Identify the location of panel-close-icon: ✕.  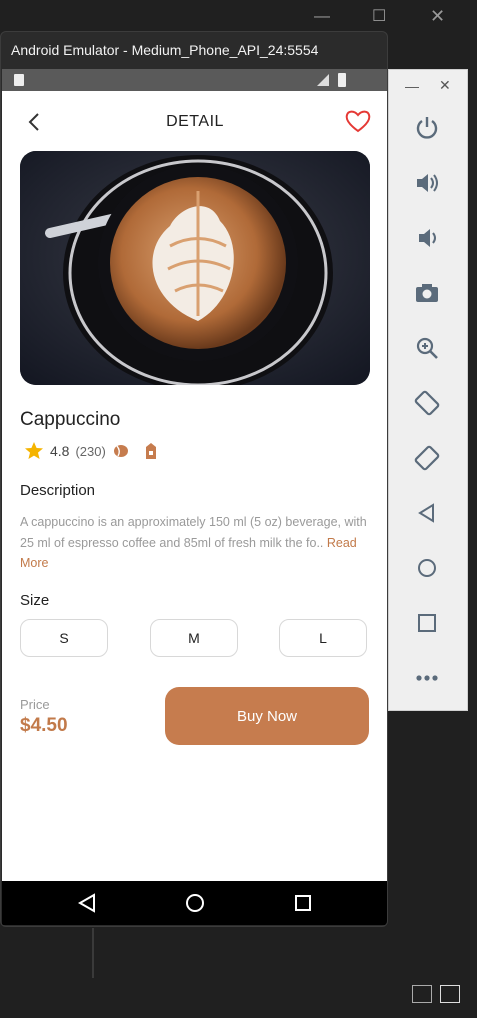
(445, 85).